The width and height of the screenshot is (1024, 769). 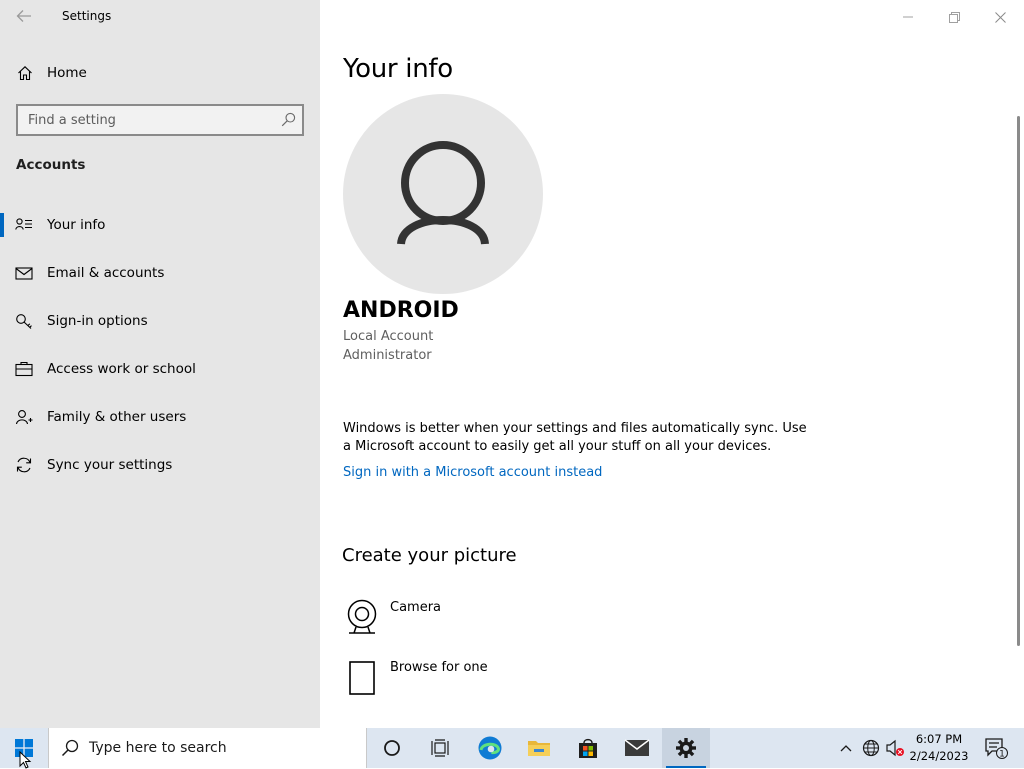 I want to click on sidebar-item-home: Home, so click(x=160, y=73).